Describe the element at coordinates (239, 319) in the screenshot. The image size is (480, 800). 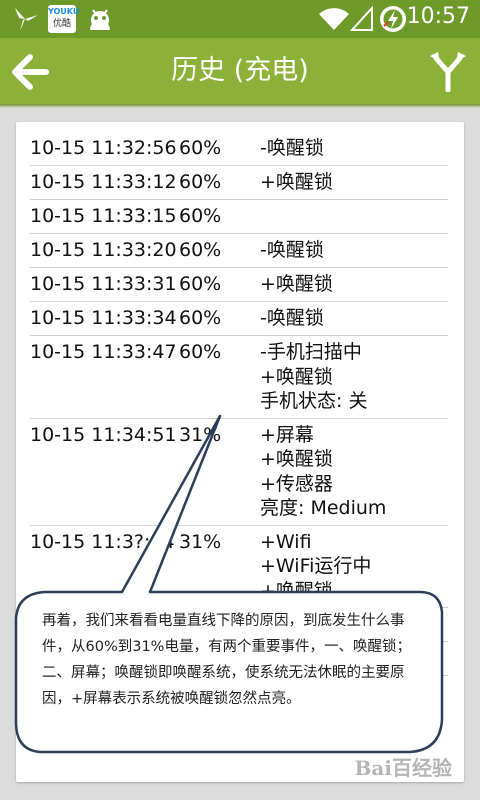
I see `history-row: 10-15 11:33:34 60% -唤醒锁` at that location.